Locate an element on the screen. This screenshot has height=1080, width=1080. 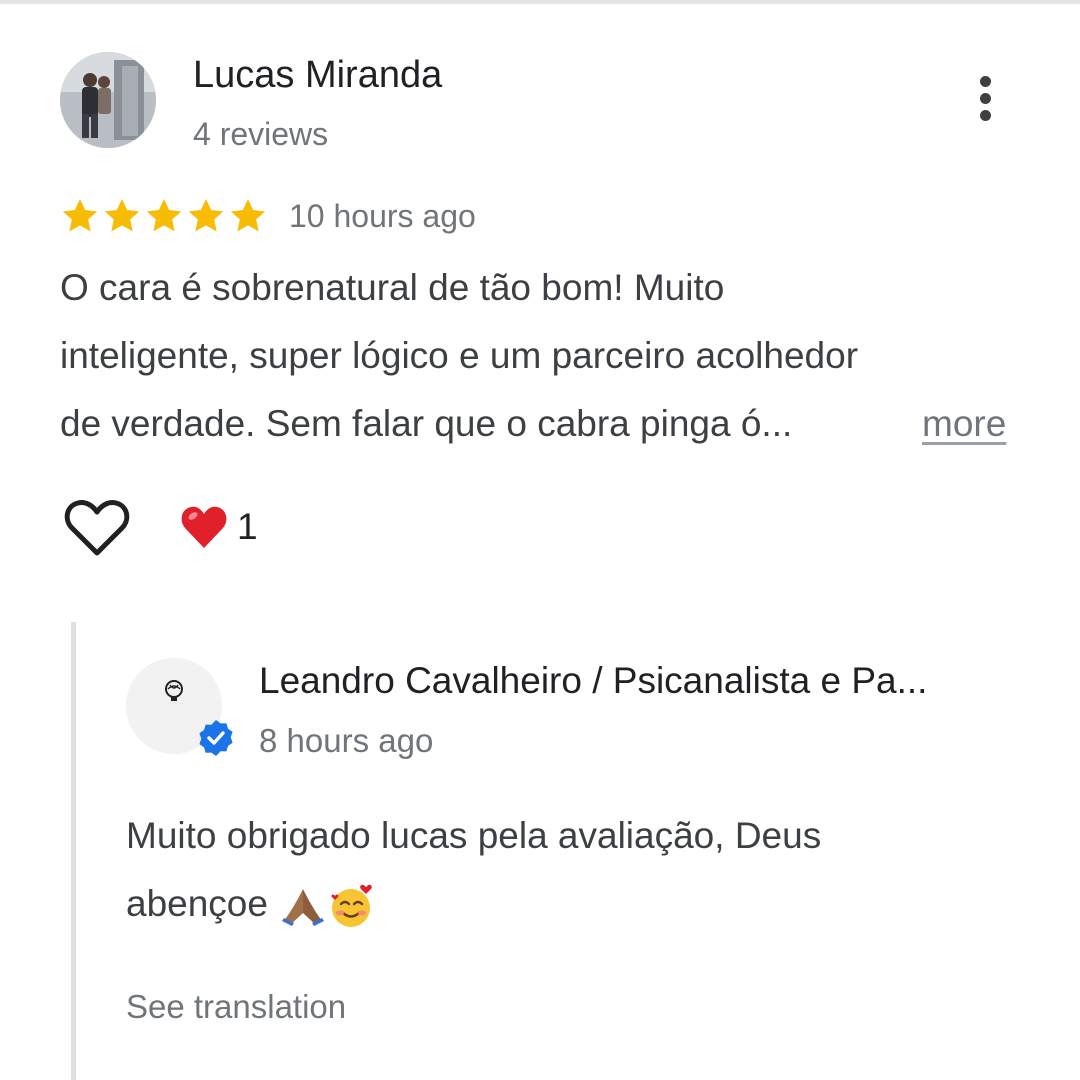
more-link: more is located at coordinates (964, 424).